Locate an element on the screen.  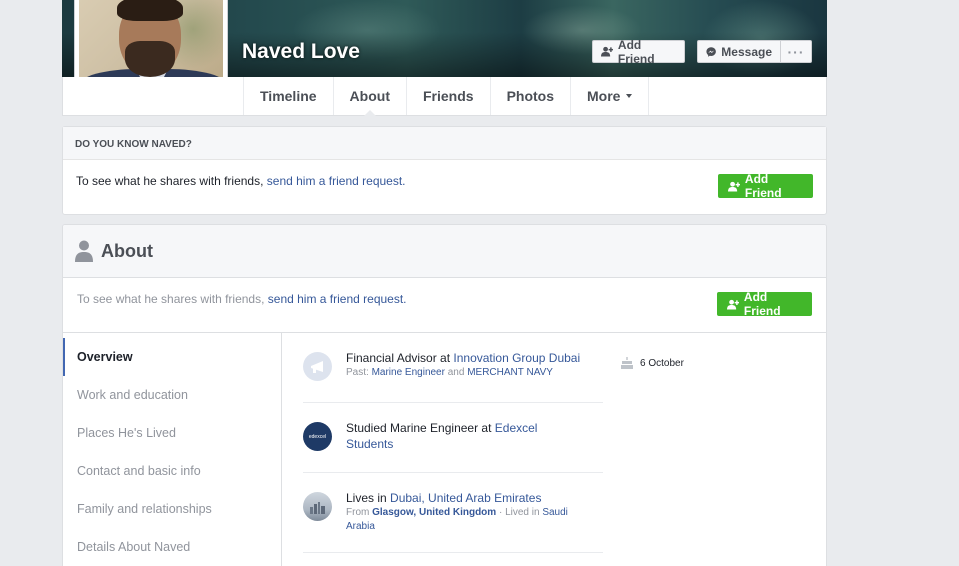
message-button: Message is located at coordinates (739, 51).